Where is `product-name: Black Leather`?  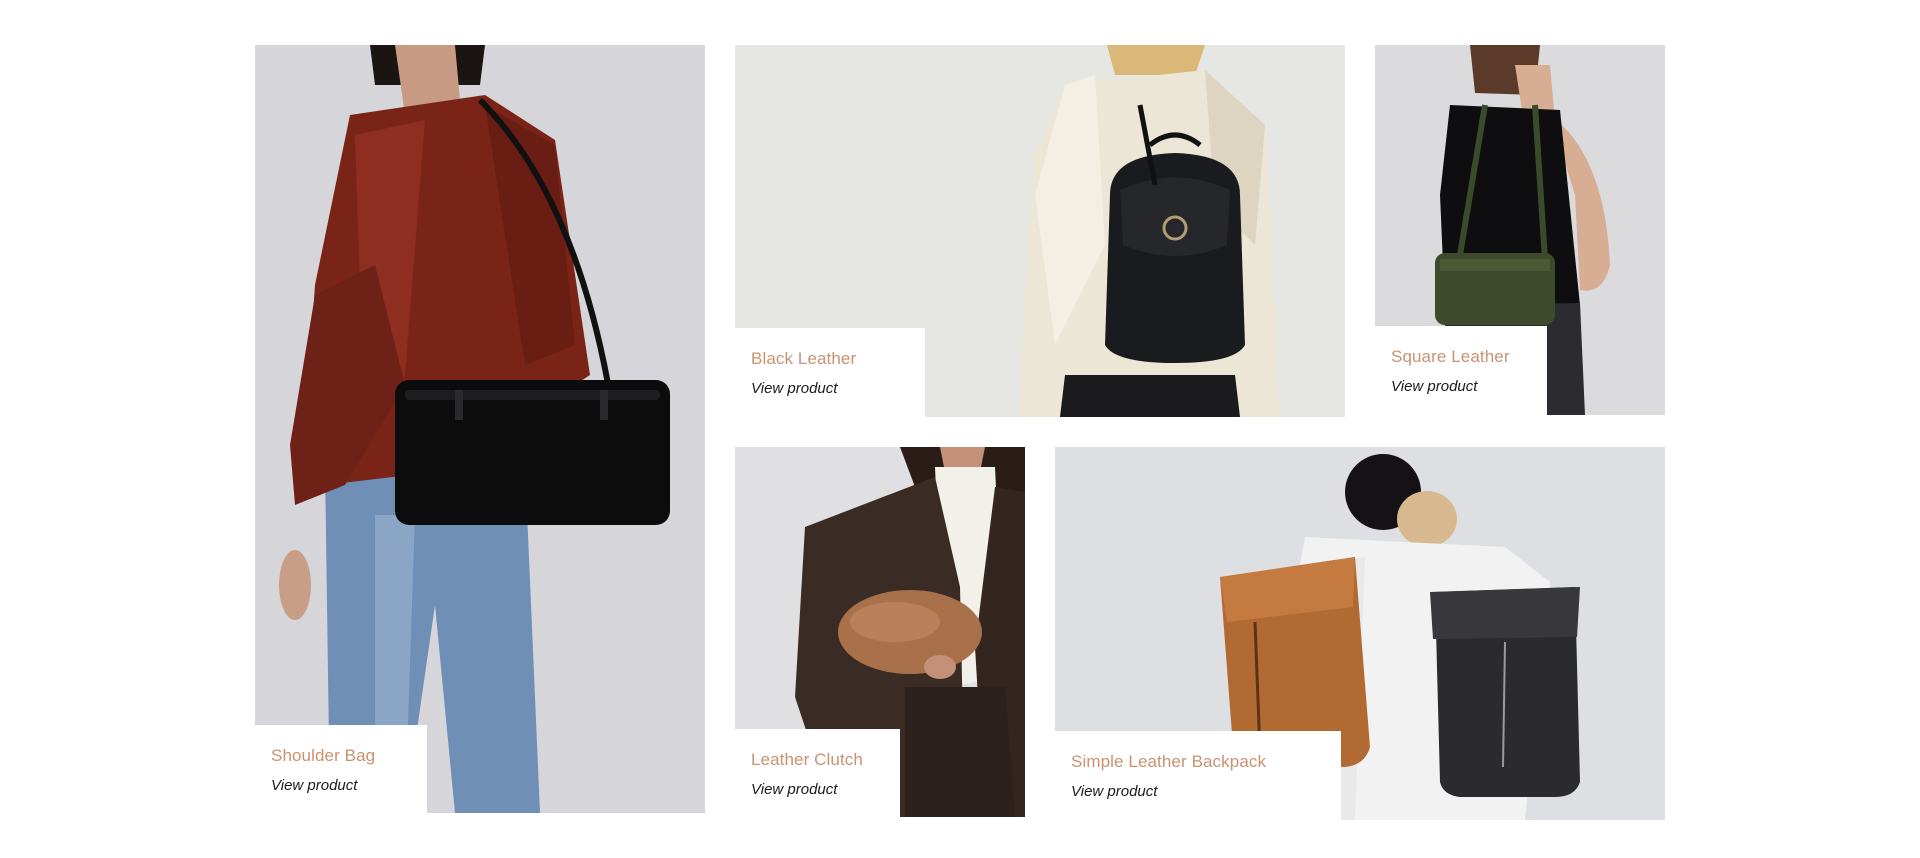
product-name: Black Leather is located at coordinates (830, 359).